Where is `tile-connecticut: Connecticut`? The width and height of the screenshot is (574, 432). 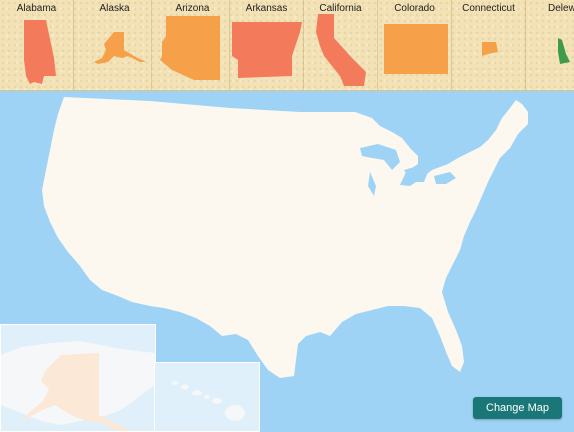
tile-connecticut: Connecticut is located at coordinates (489, 45).